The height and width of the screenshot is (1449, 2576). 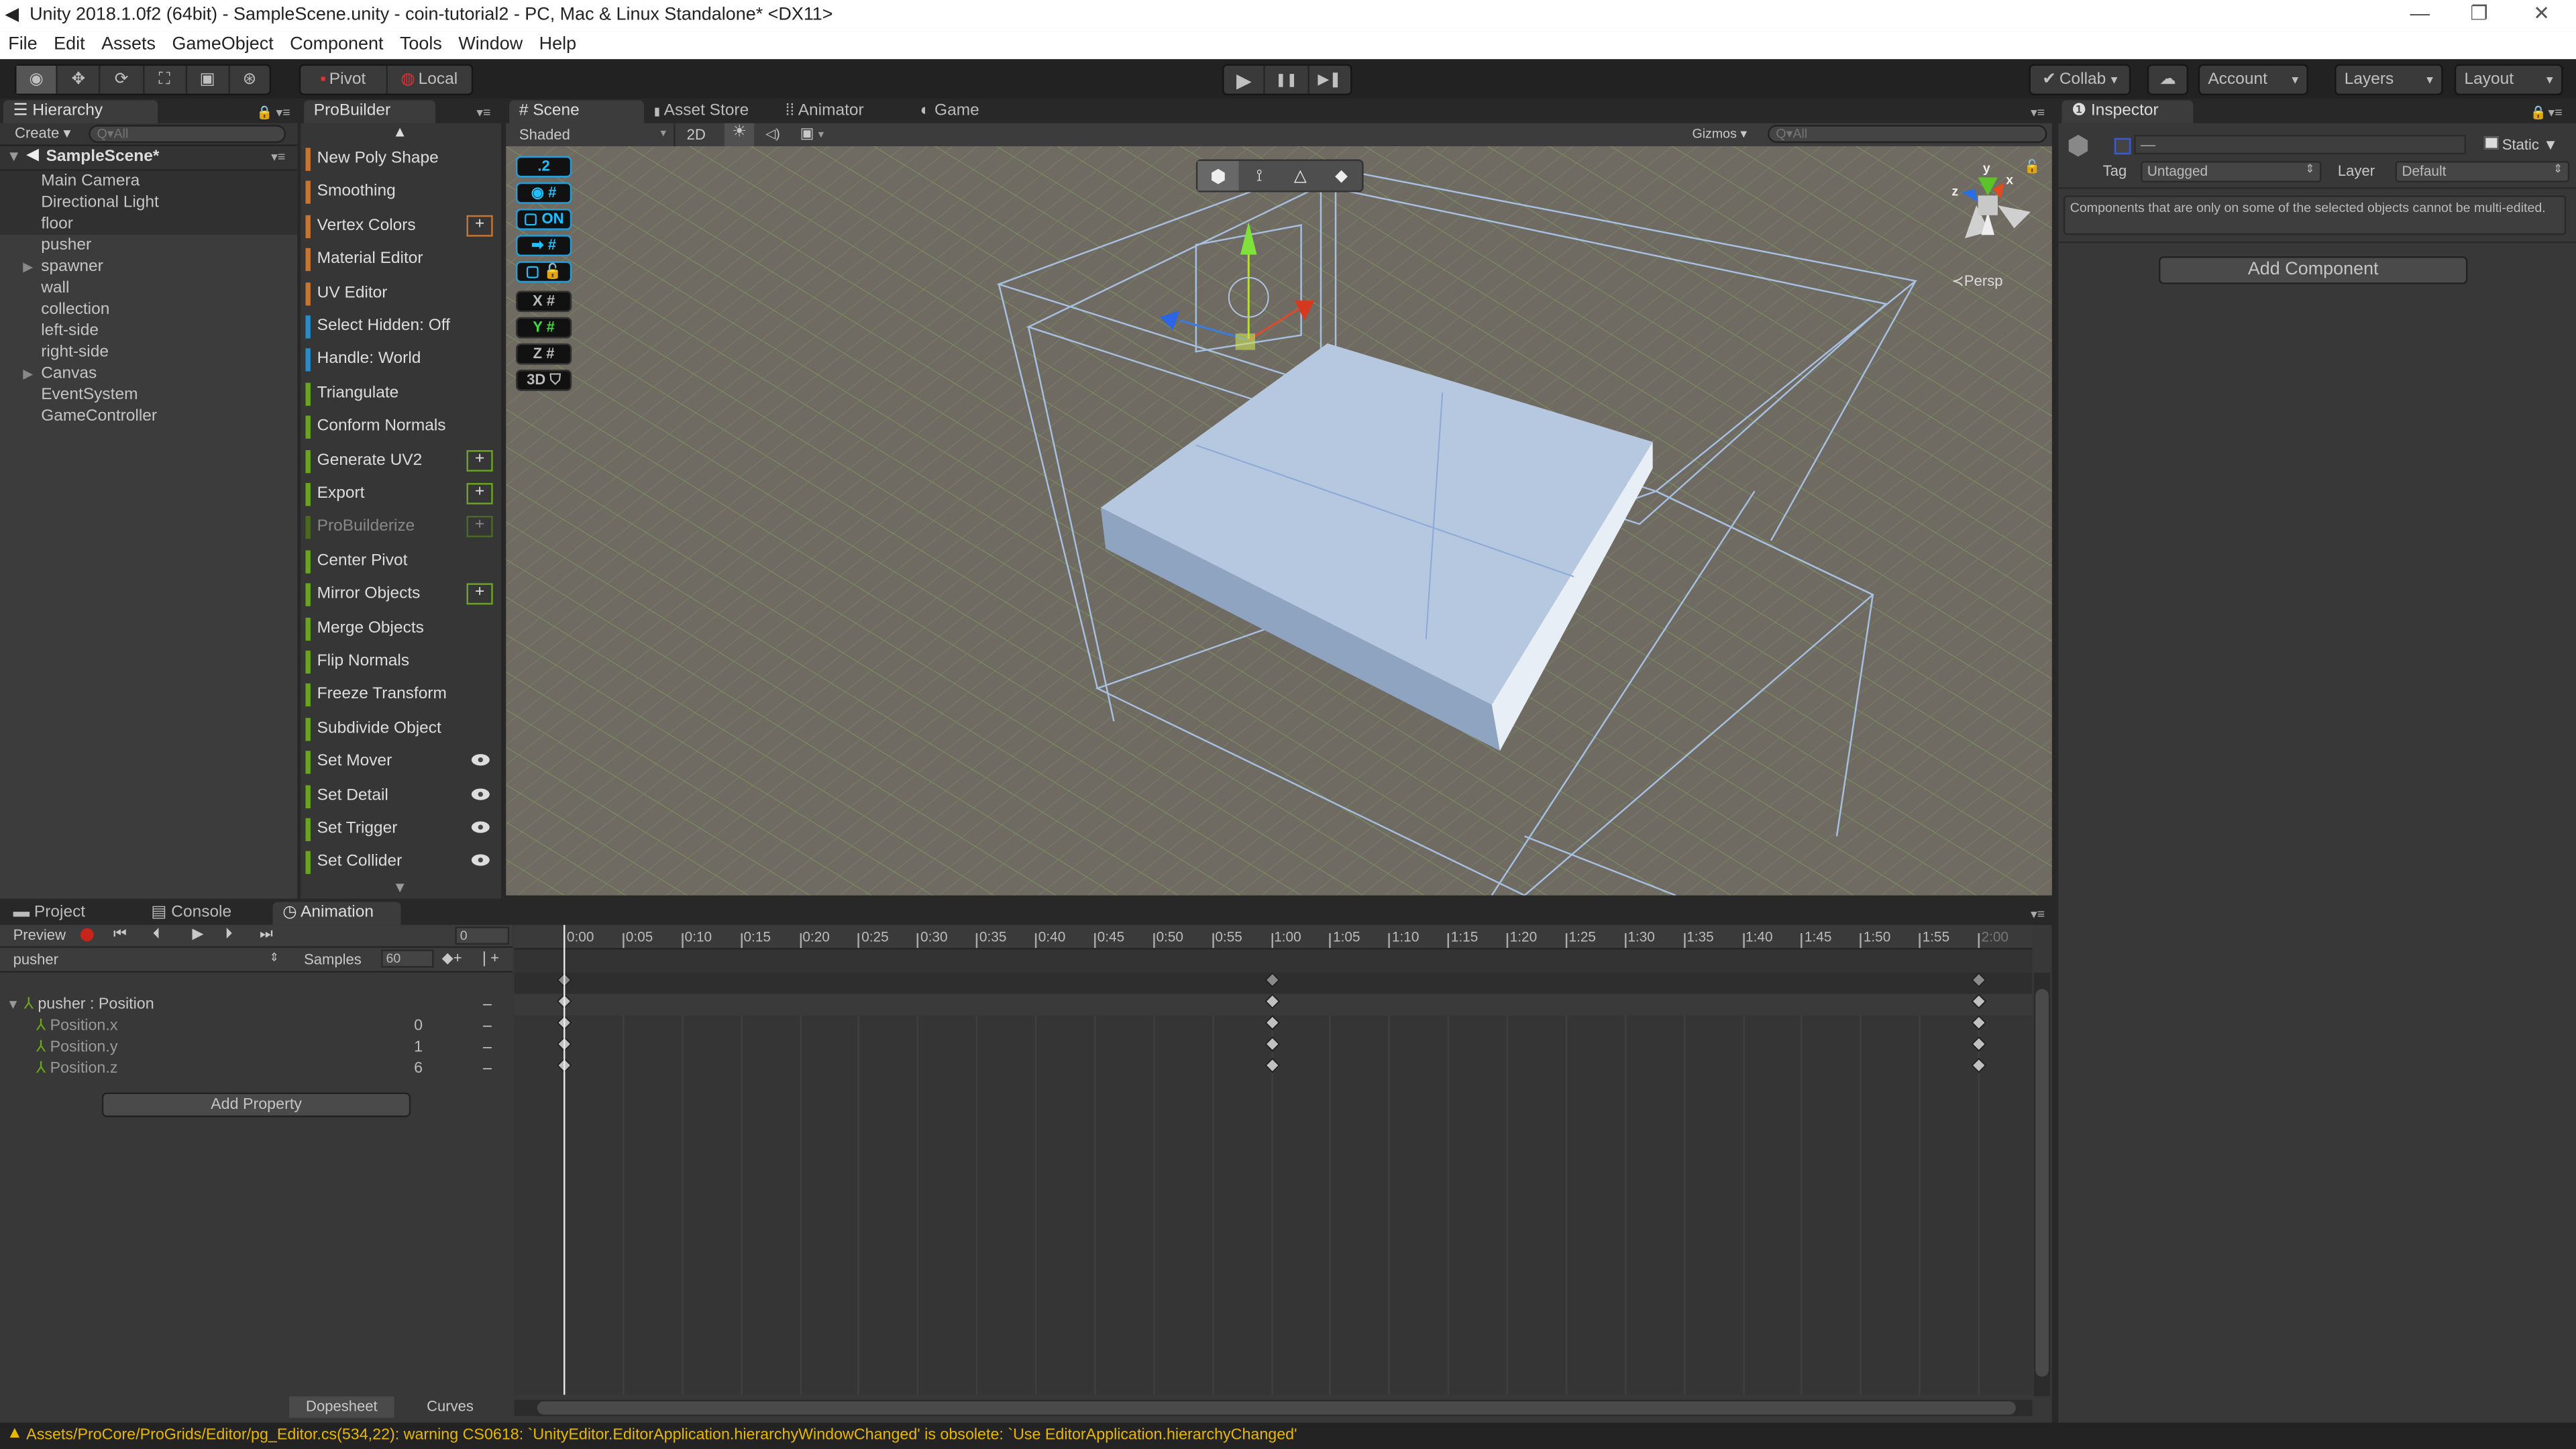 I want to click on tab-project: ▬ Project, so click(x=49, y=913).